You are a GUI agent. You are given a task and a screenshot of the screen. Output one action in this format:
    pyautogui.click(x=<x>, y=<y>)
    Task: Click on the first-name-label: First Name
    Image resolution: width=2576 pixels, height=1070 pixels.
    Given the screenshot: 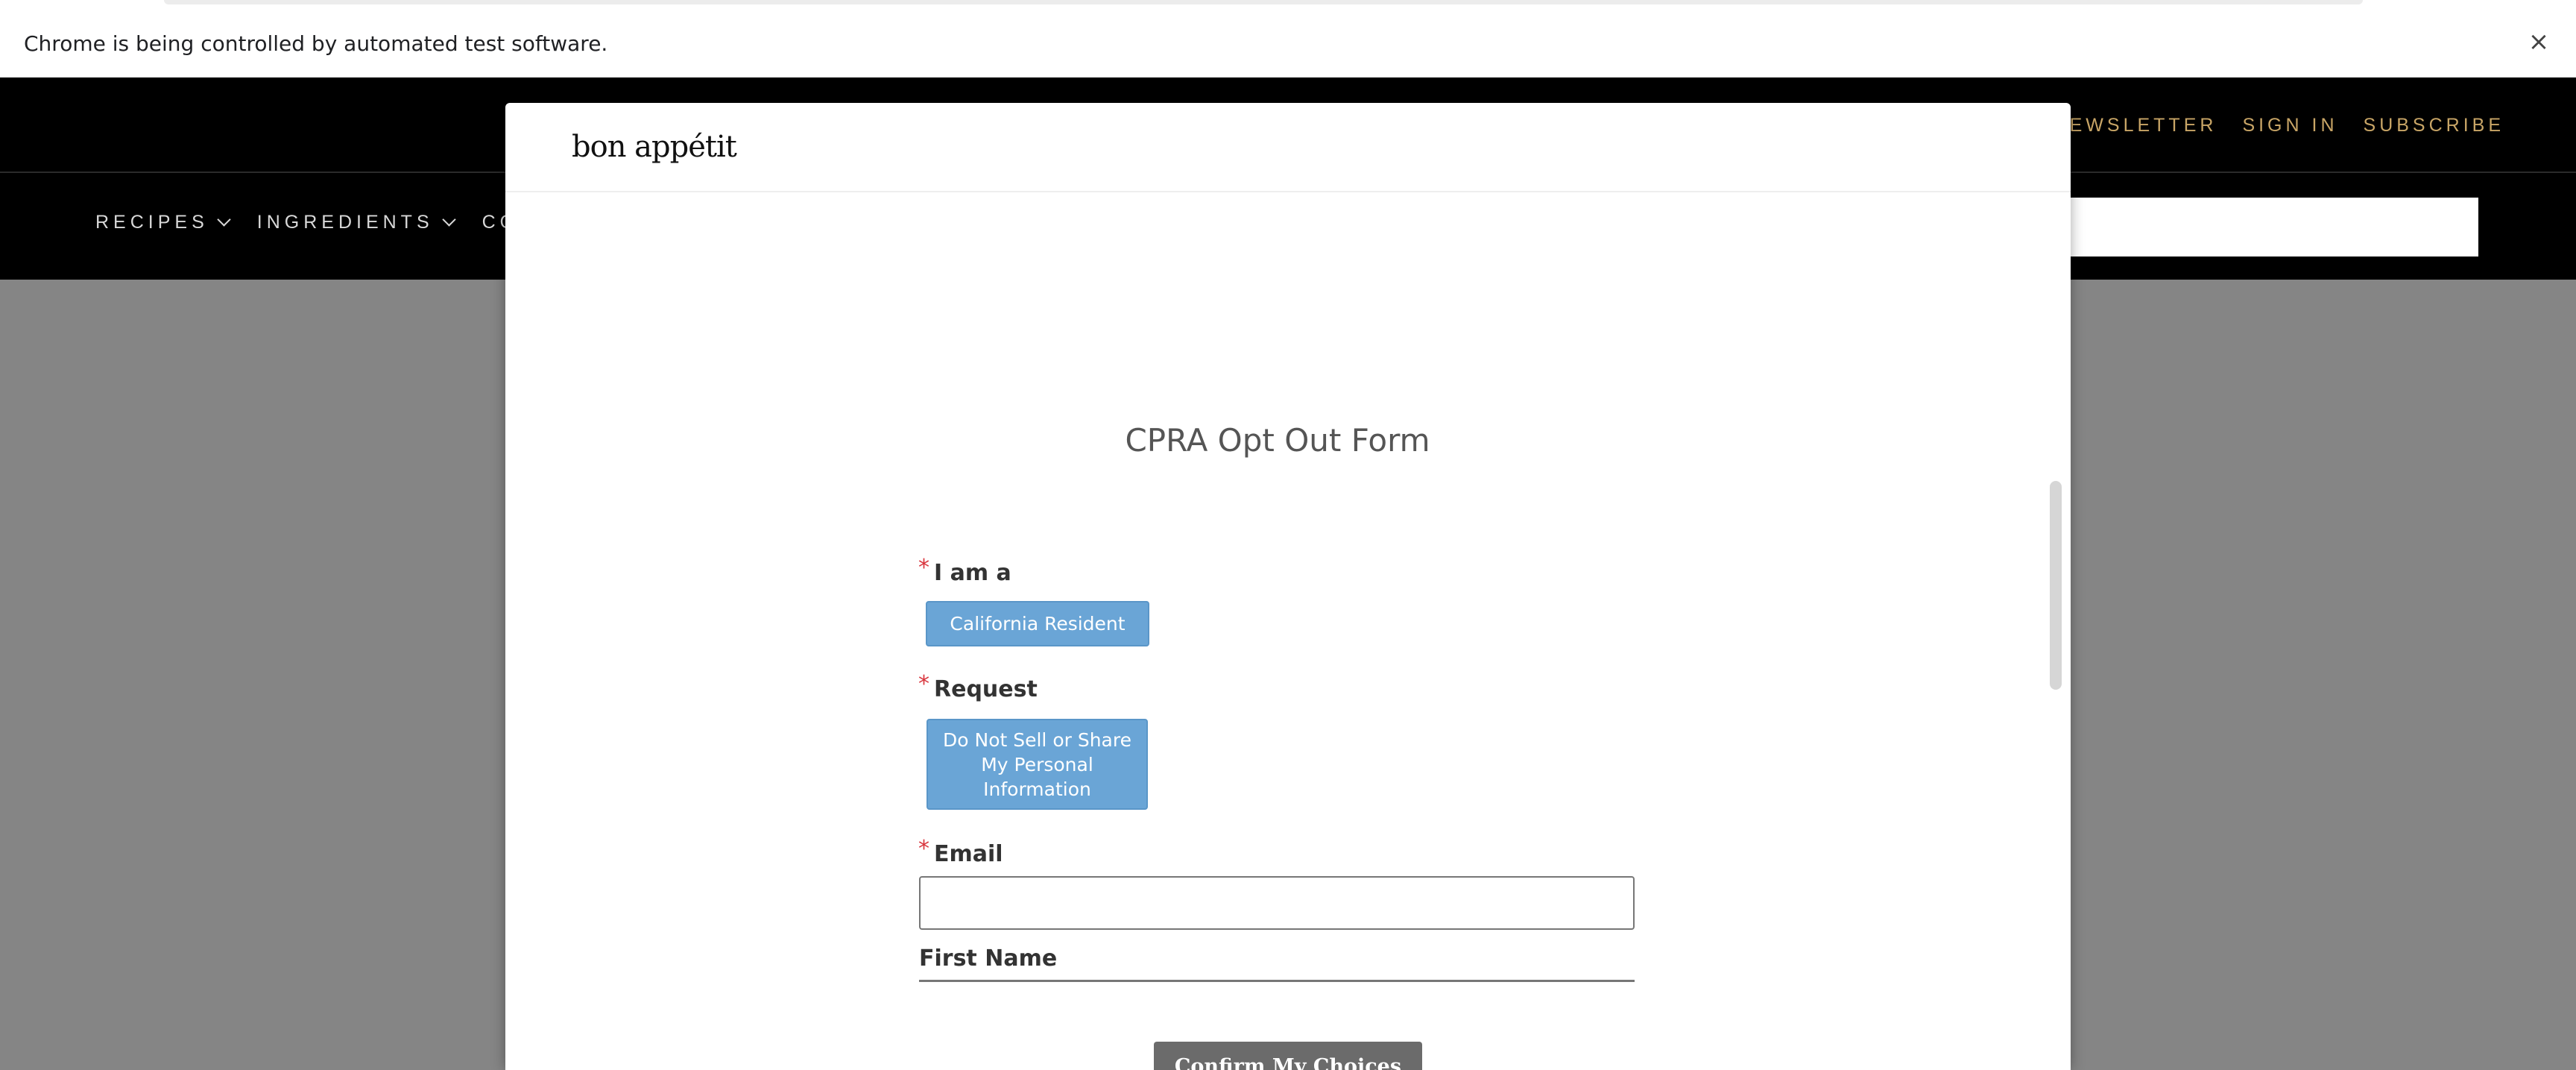 What is the action you would take?
    pyautogui.click(x=989, y=959)
    